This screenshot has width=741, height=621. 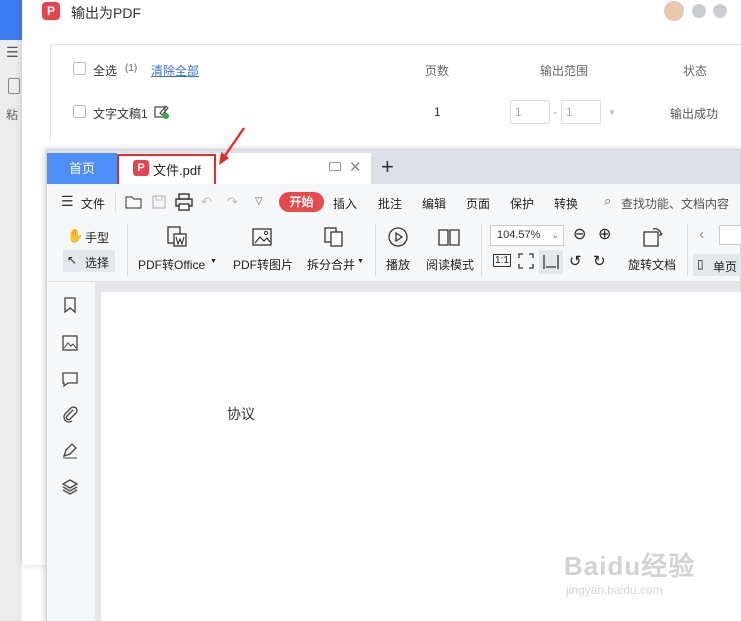 I want to click on select-all-checkbox, so click(x=79, y=68).